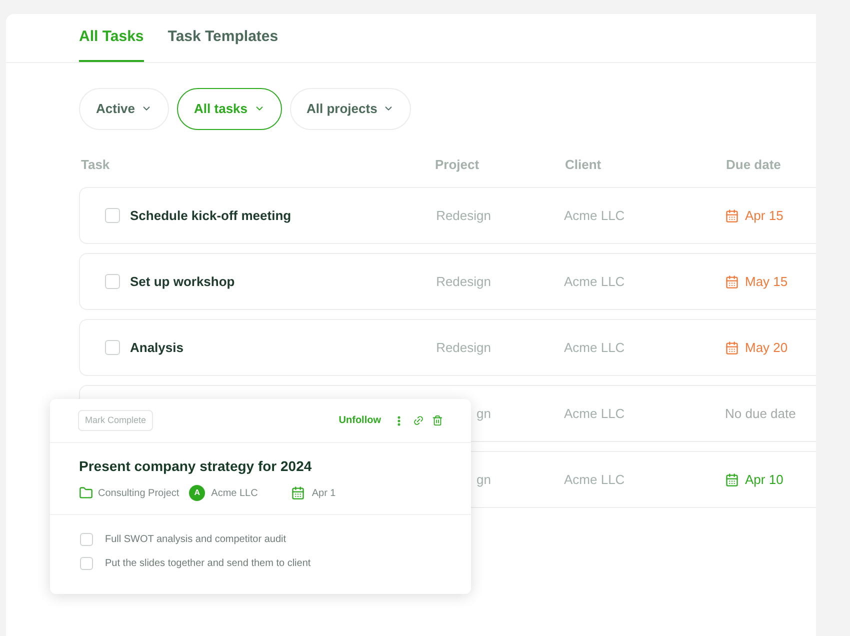  I want to click on client-avatar: A, so click(197, 493).